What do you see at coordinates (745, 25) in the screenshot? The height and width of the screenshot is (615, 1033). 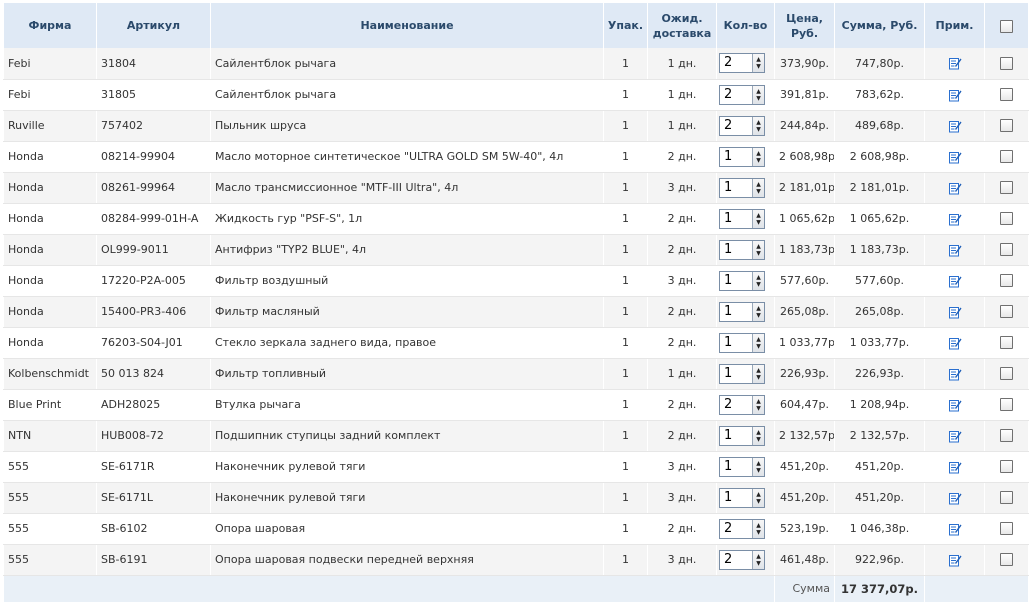 I see `col-header-qty: Кол-во` at bounding box center [745, 25].